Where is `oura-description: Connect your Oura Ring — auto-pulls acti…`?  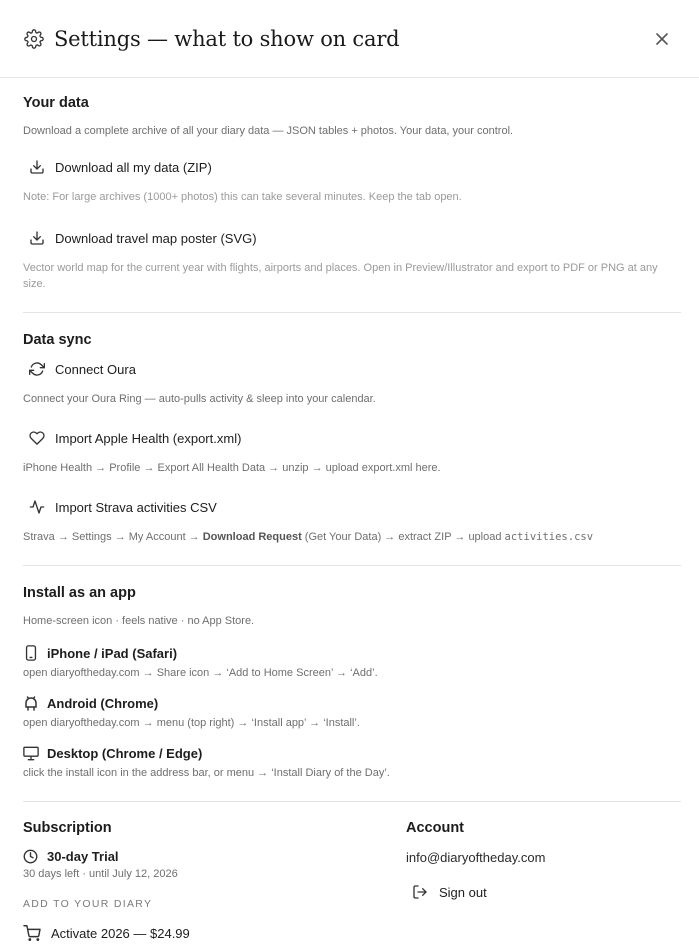 oura-description: Connect your Oura Ring — auto-pulls acti… is located at coordinates (199, 399).